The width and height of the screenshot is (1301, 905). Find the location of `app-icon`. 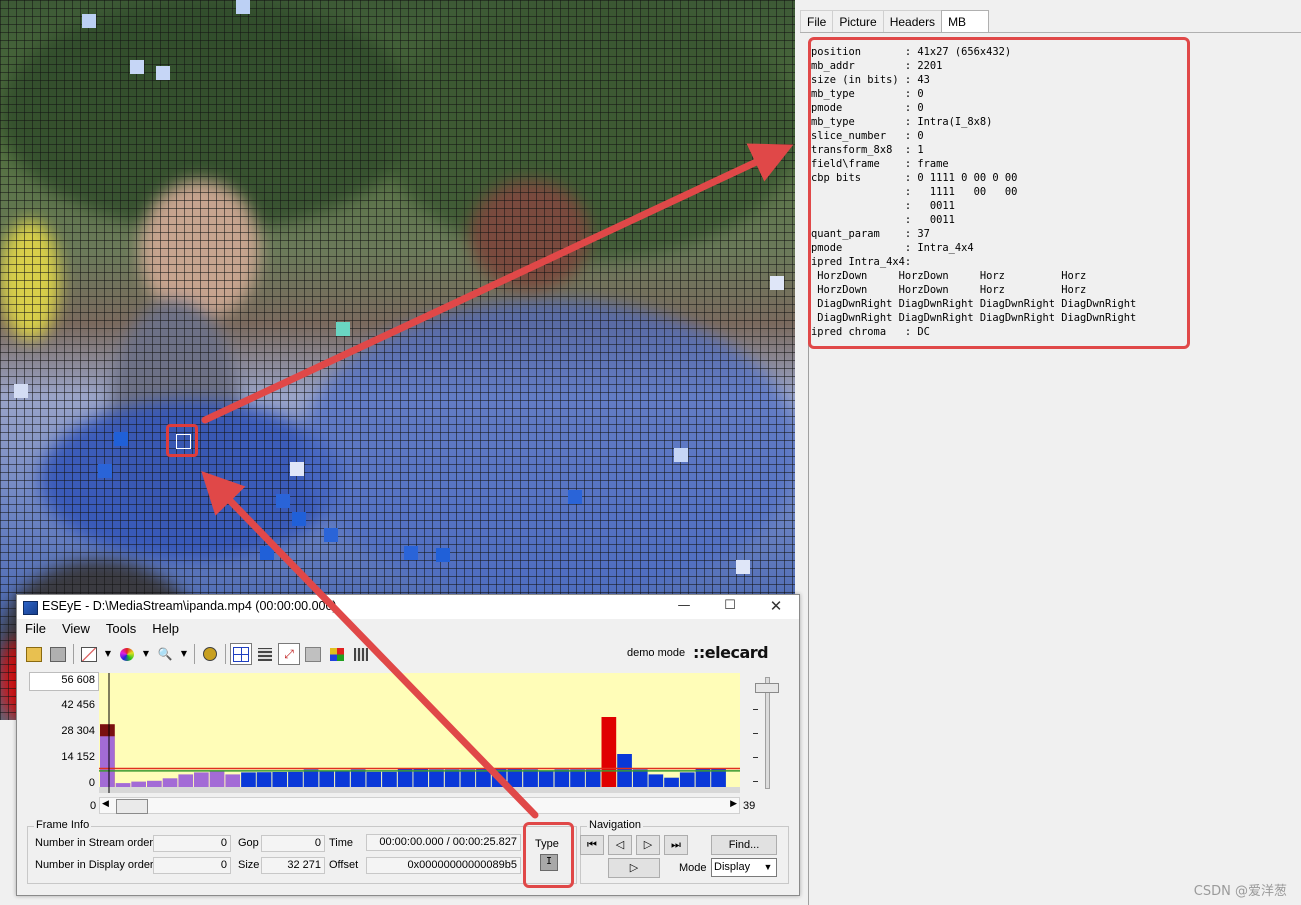

app-icon is located at coordinates (30, 608).